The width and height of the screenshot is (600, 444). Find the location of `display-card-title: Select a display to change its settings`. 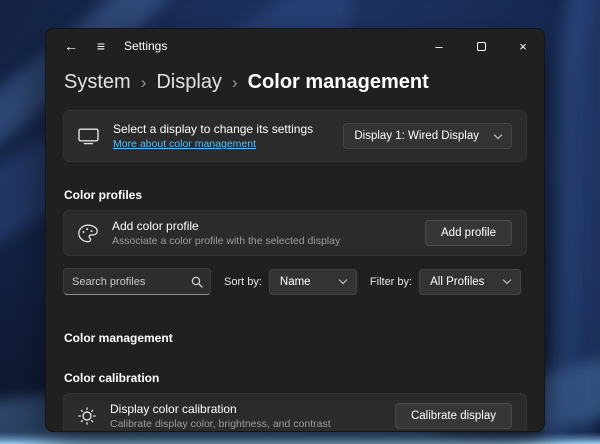

display-card-title: Select a display to change its settings is located at coordinates (213, 129).